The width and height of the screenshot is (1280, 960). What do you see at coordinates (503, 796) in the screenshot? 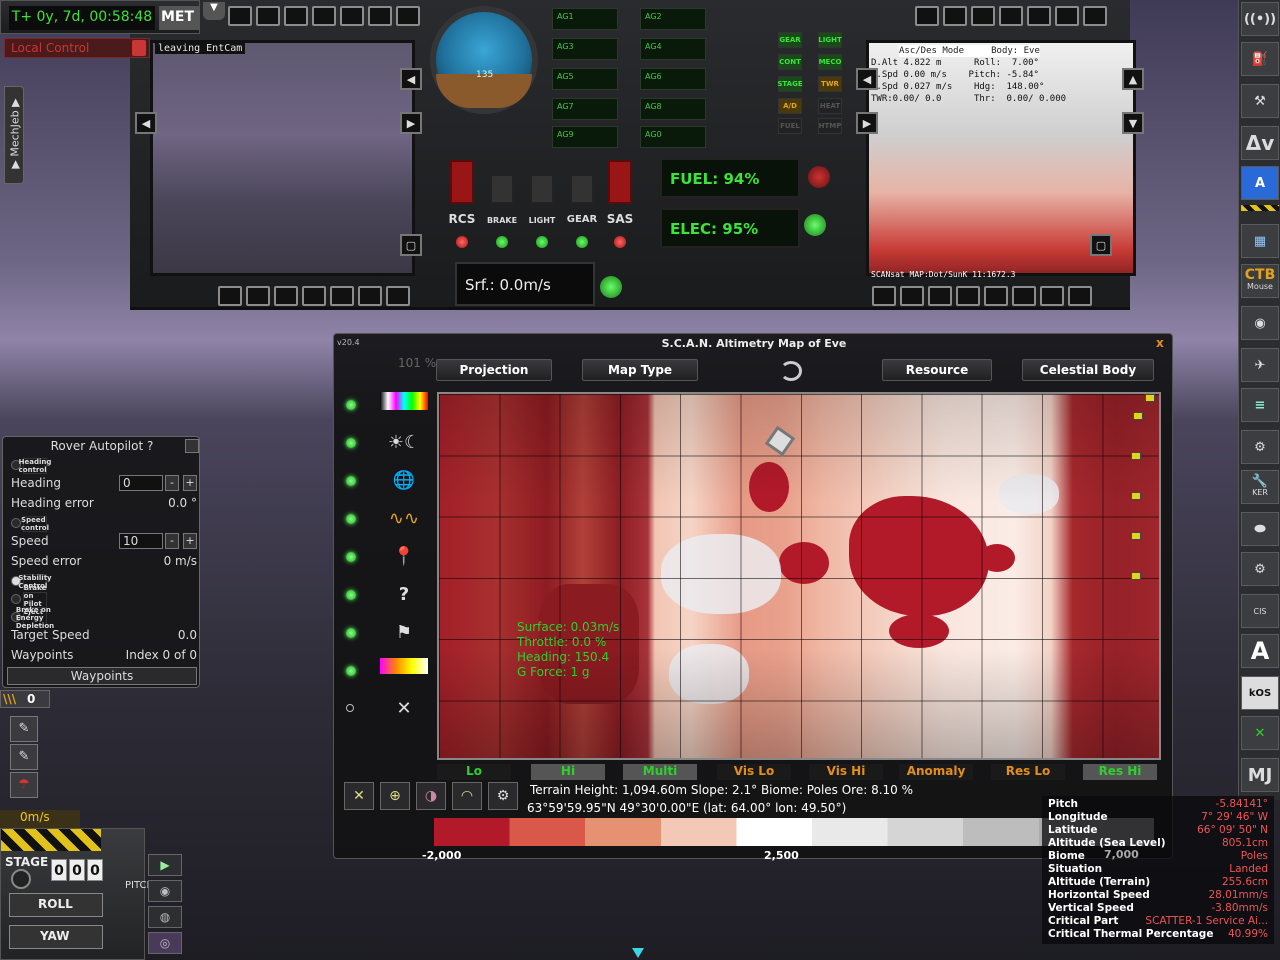
I see `settings-gear-icon: ⚙` at bounding box center [503, 796].